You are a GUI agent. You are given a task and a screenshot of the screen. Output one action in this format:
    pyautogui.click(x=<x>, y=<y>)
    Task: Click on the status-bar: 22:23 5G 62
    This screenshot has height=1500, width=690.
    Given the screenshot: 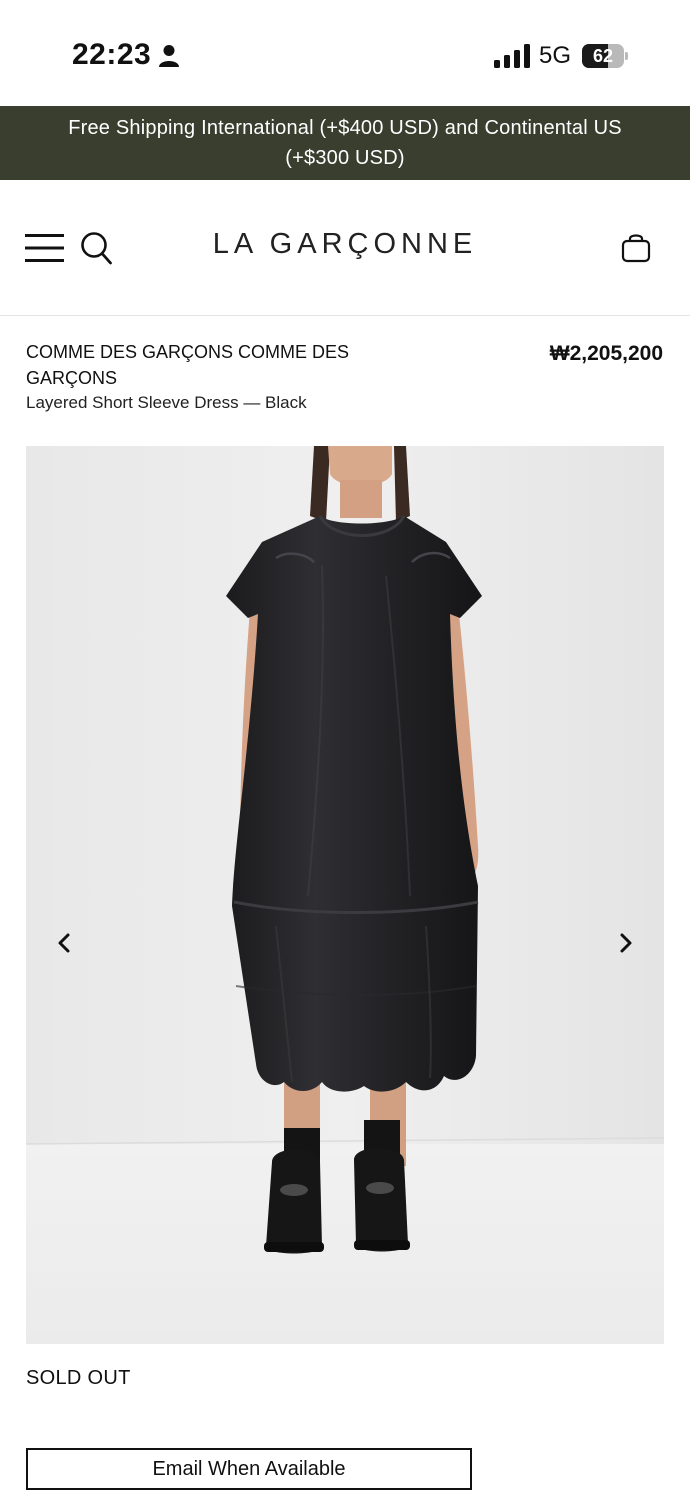 What is the action you would take?
    pyautogui.click(x=345, y=53)
    